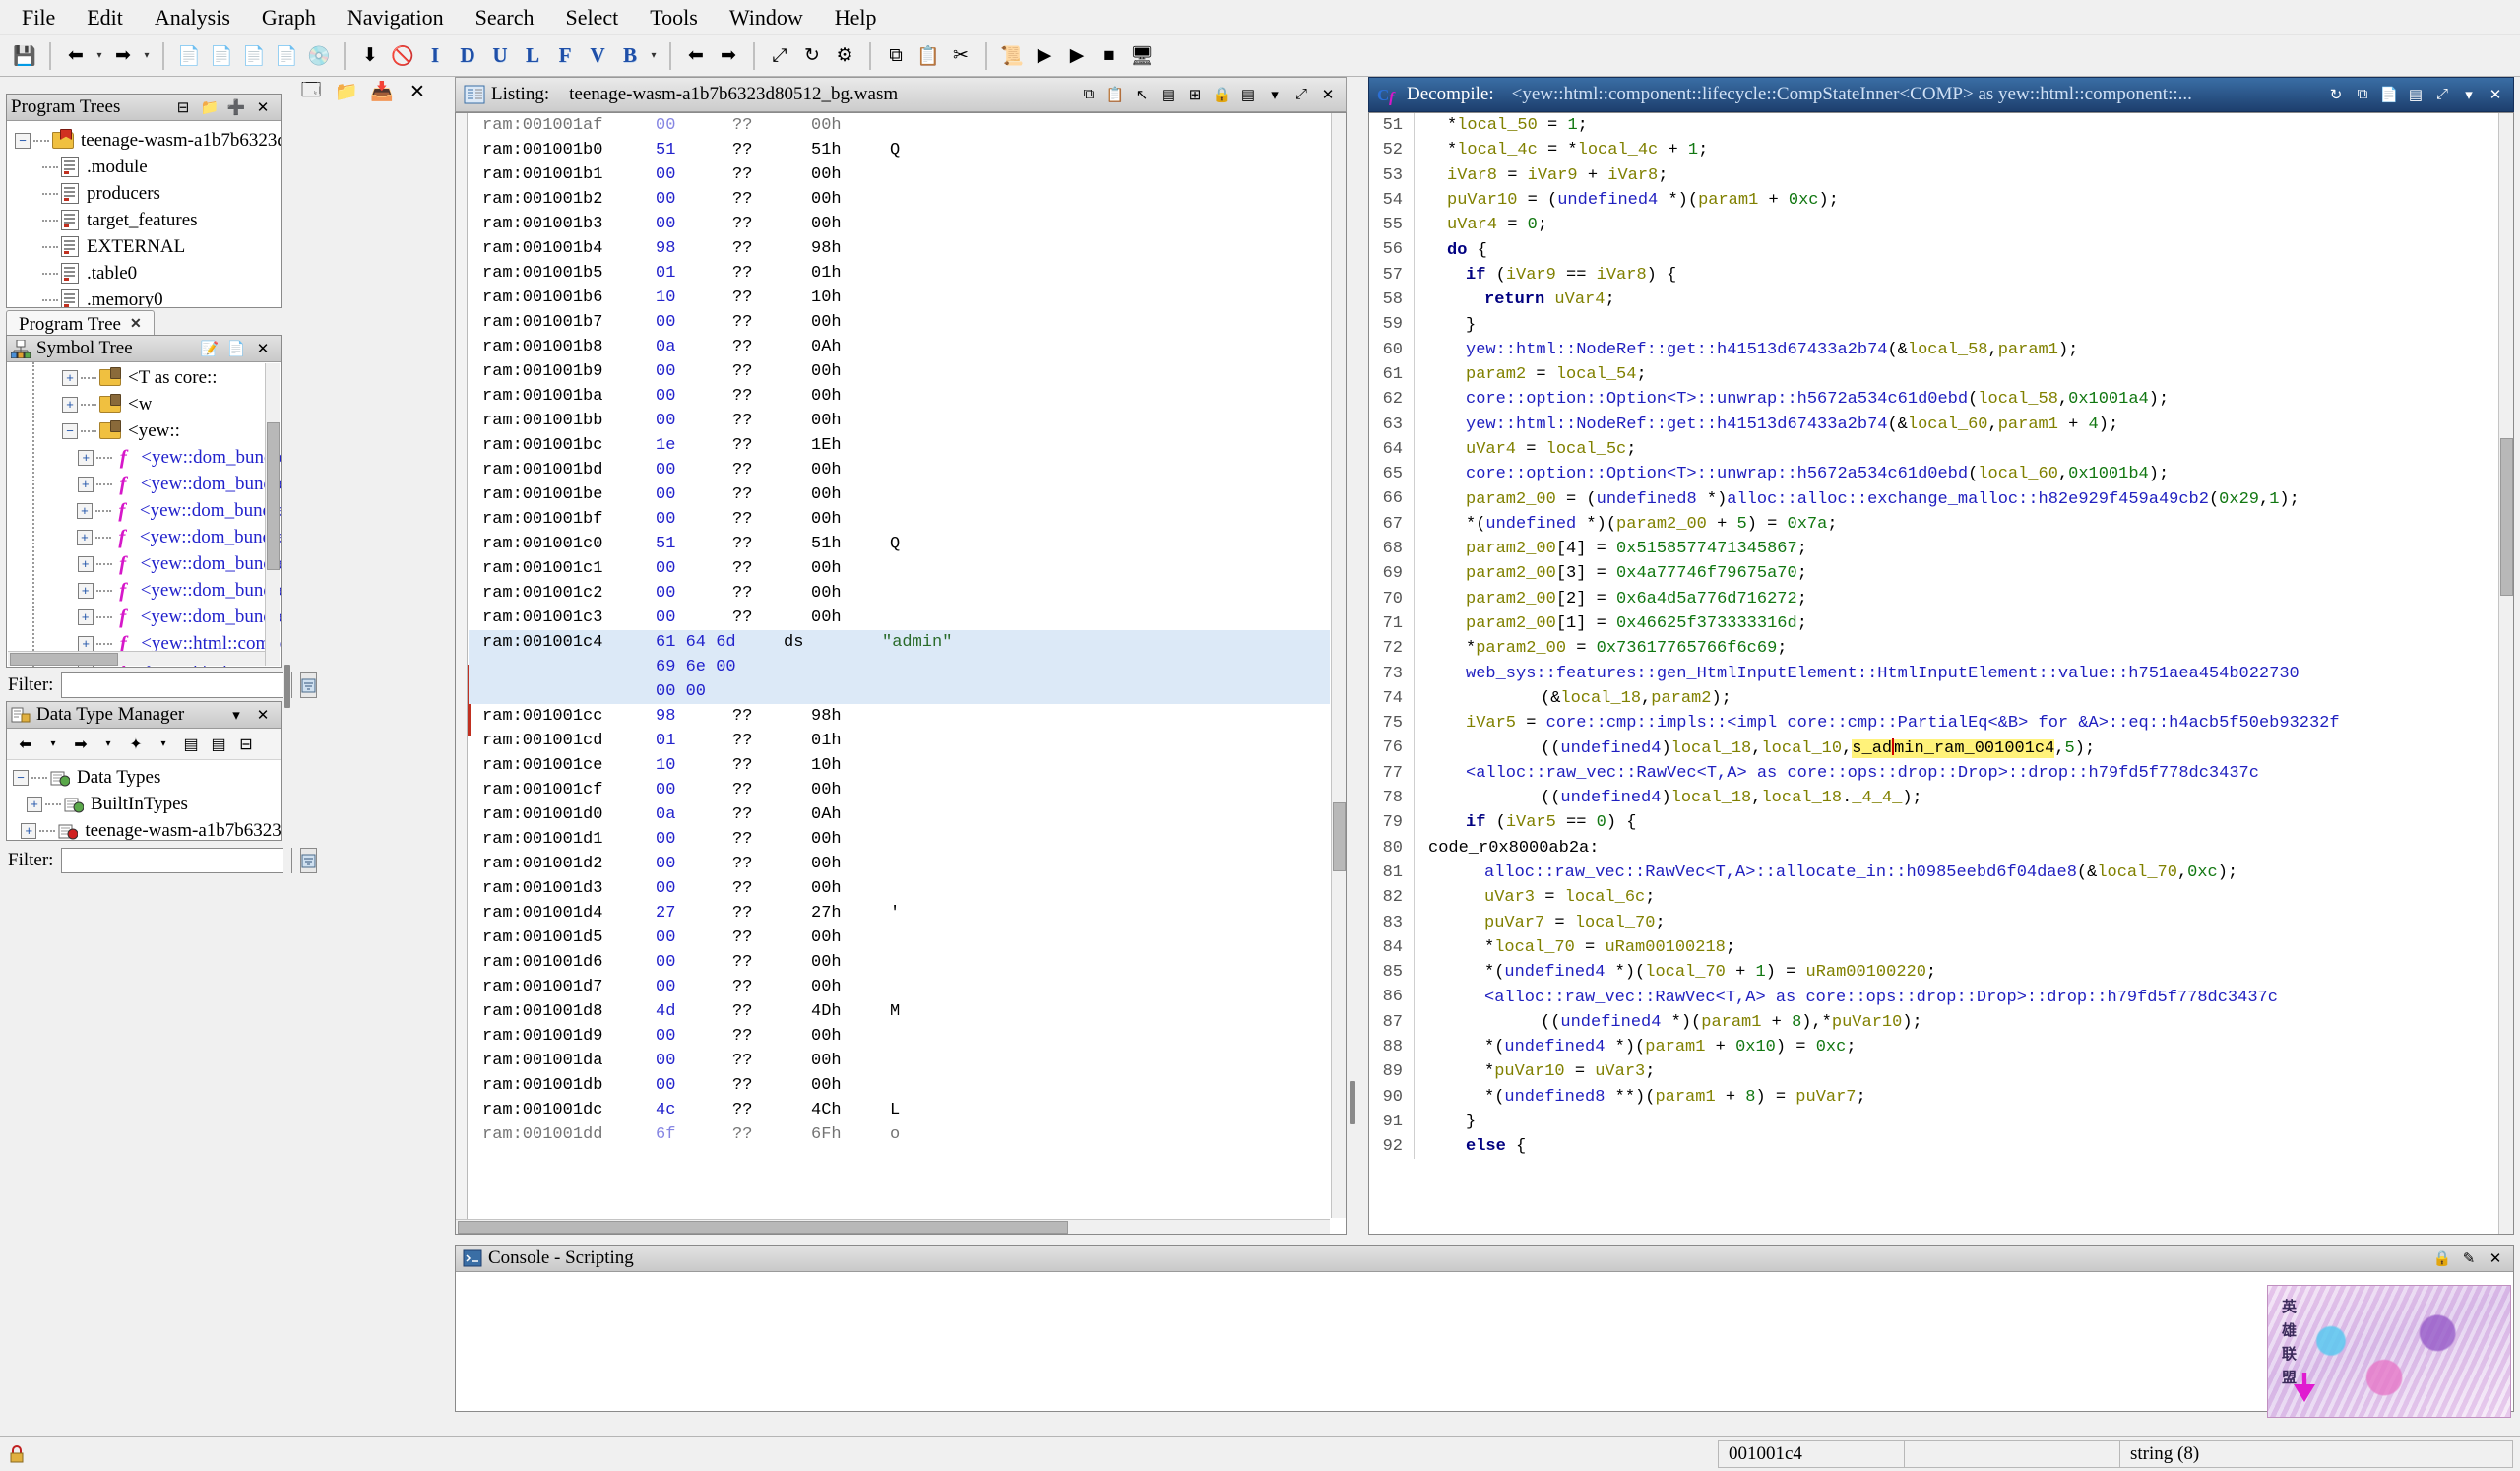  What do you see at coordinates (899, 741) in the screenshot?
I see `listing-row: ram:001001cd 01?? 01h` at bounding box center [899, 741].